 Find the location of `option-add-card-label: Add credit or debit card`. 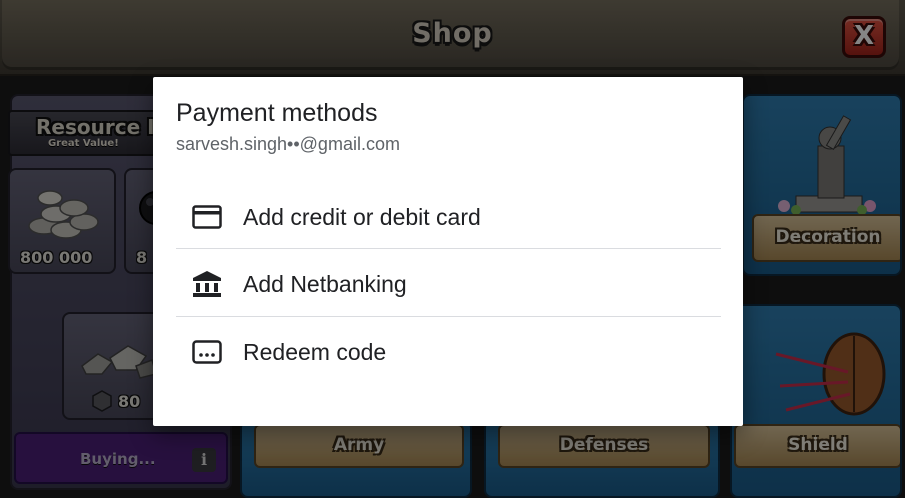

option-add-card-label: Add credit or debit card is located at coordinates (362, 217).